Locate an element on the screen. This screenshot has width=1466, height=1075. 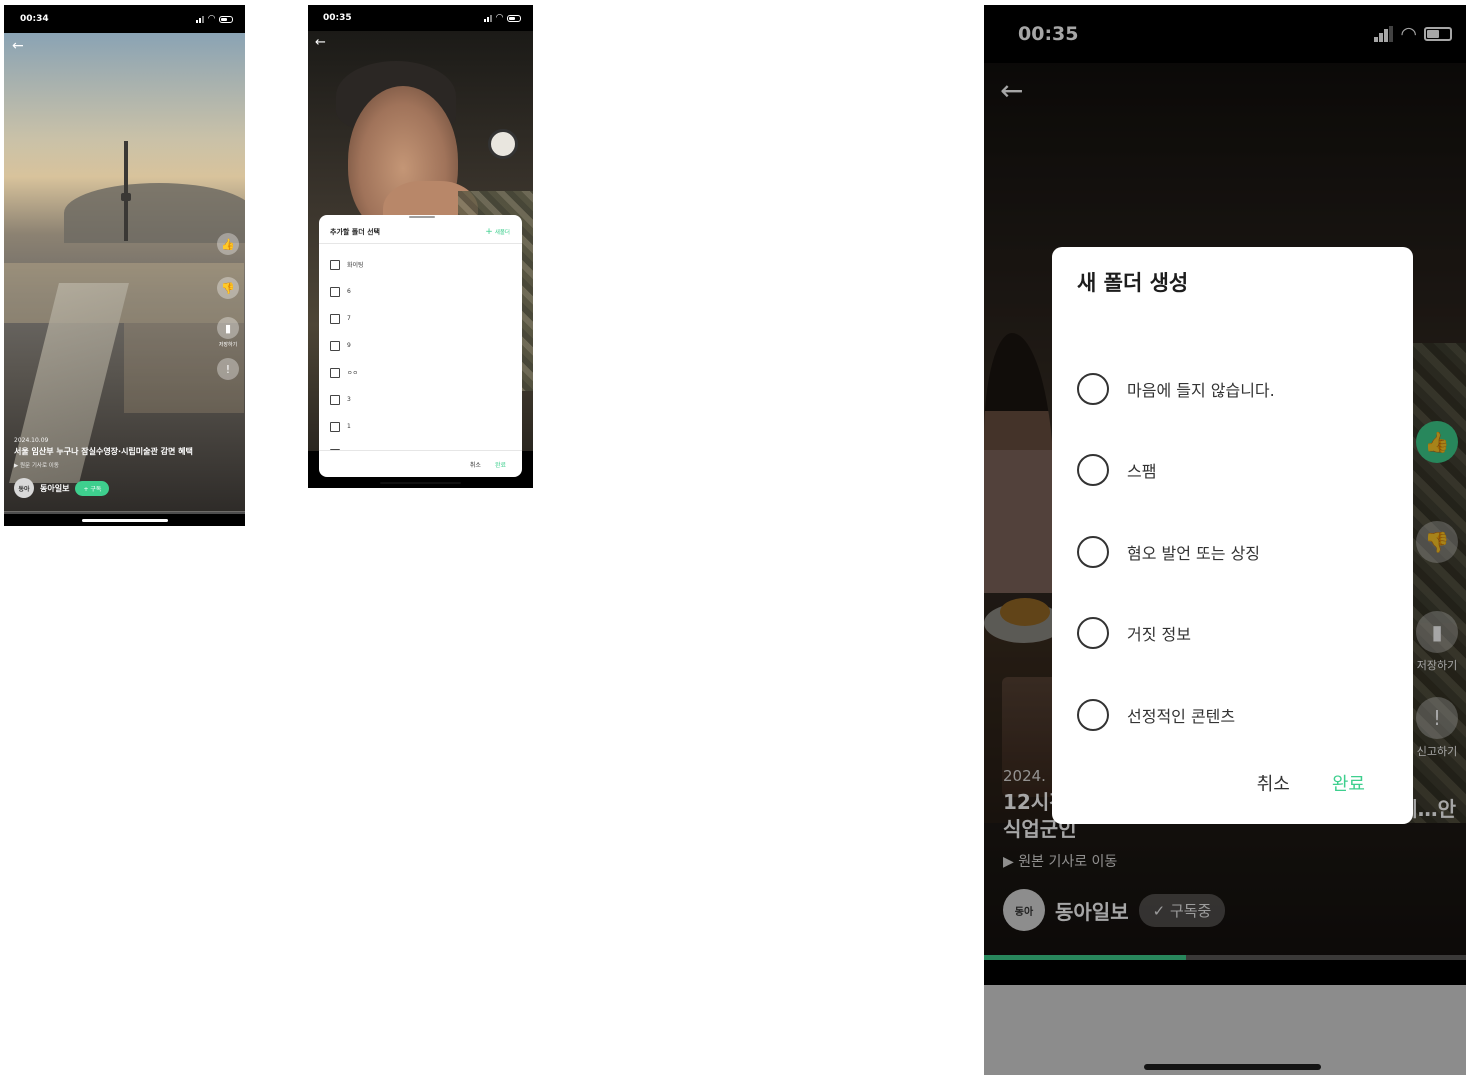
publisher-logo: 동아 is located at coordinates (24, 488).